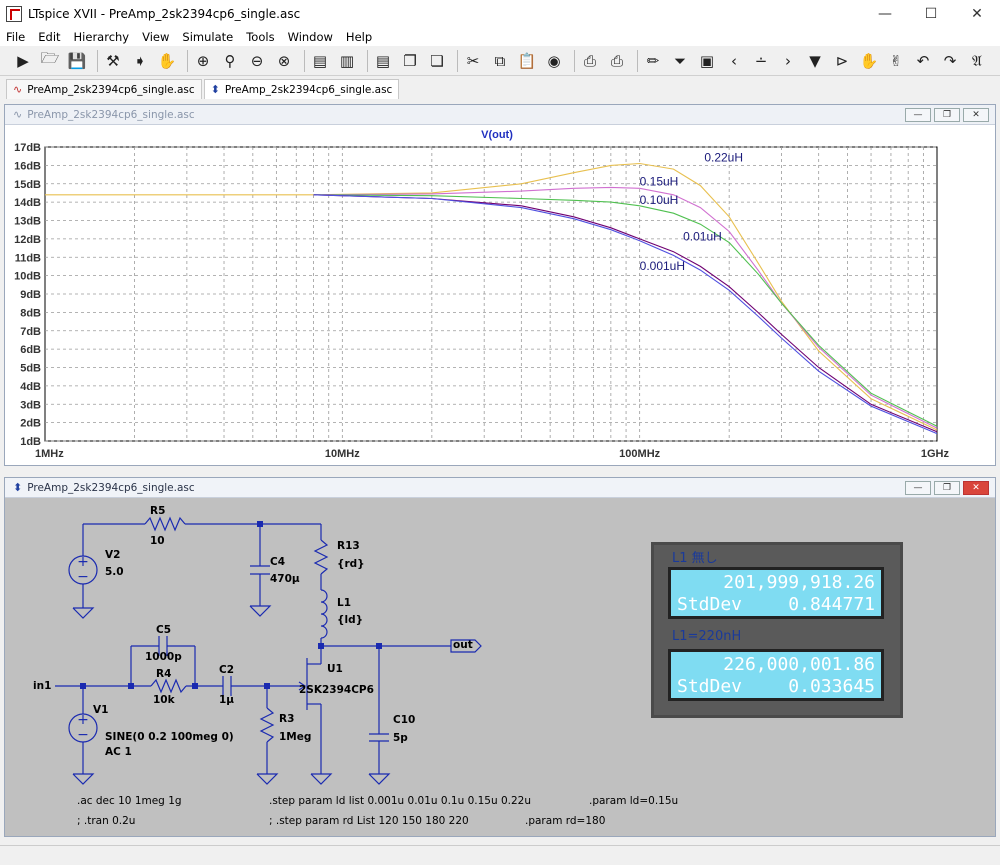 This screenshot has width=1000, height=865. What do you see at coordinates (277, 562) in the screenshot?
I see `c4-ref: C4` at bounding box center [277, 562].